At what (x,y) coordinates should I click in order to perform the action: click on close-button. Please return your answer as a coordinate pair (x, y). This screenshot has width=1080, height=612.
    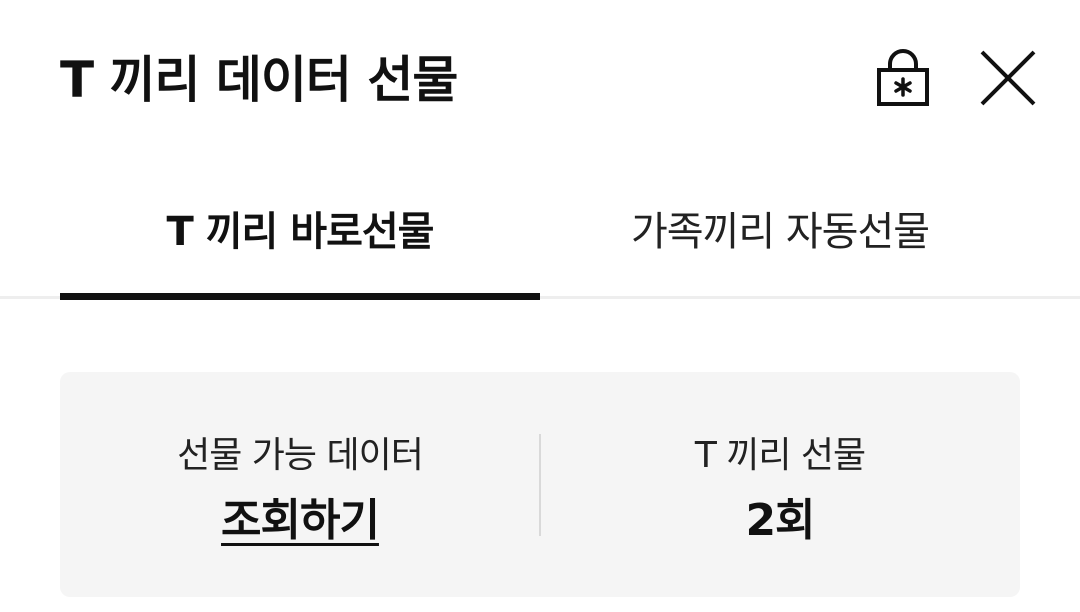
    Looking at the image, I should click on (1008, 80).